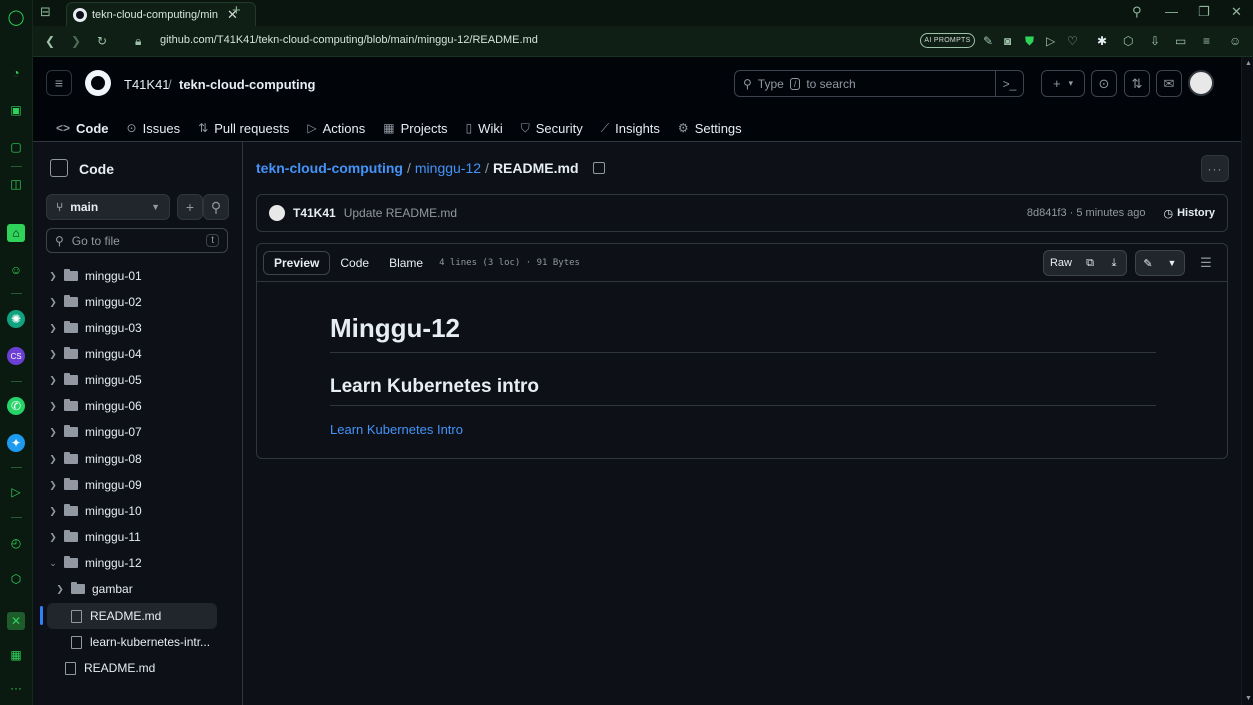 The height and width of the screenshot is (705, 1253). I want to click on tree-item-minggu-10: ❯ minggu-10, so click(138, 511).